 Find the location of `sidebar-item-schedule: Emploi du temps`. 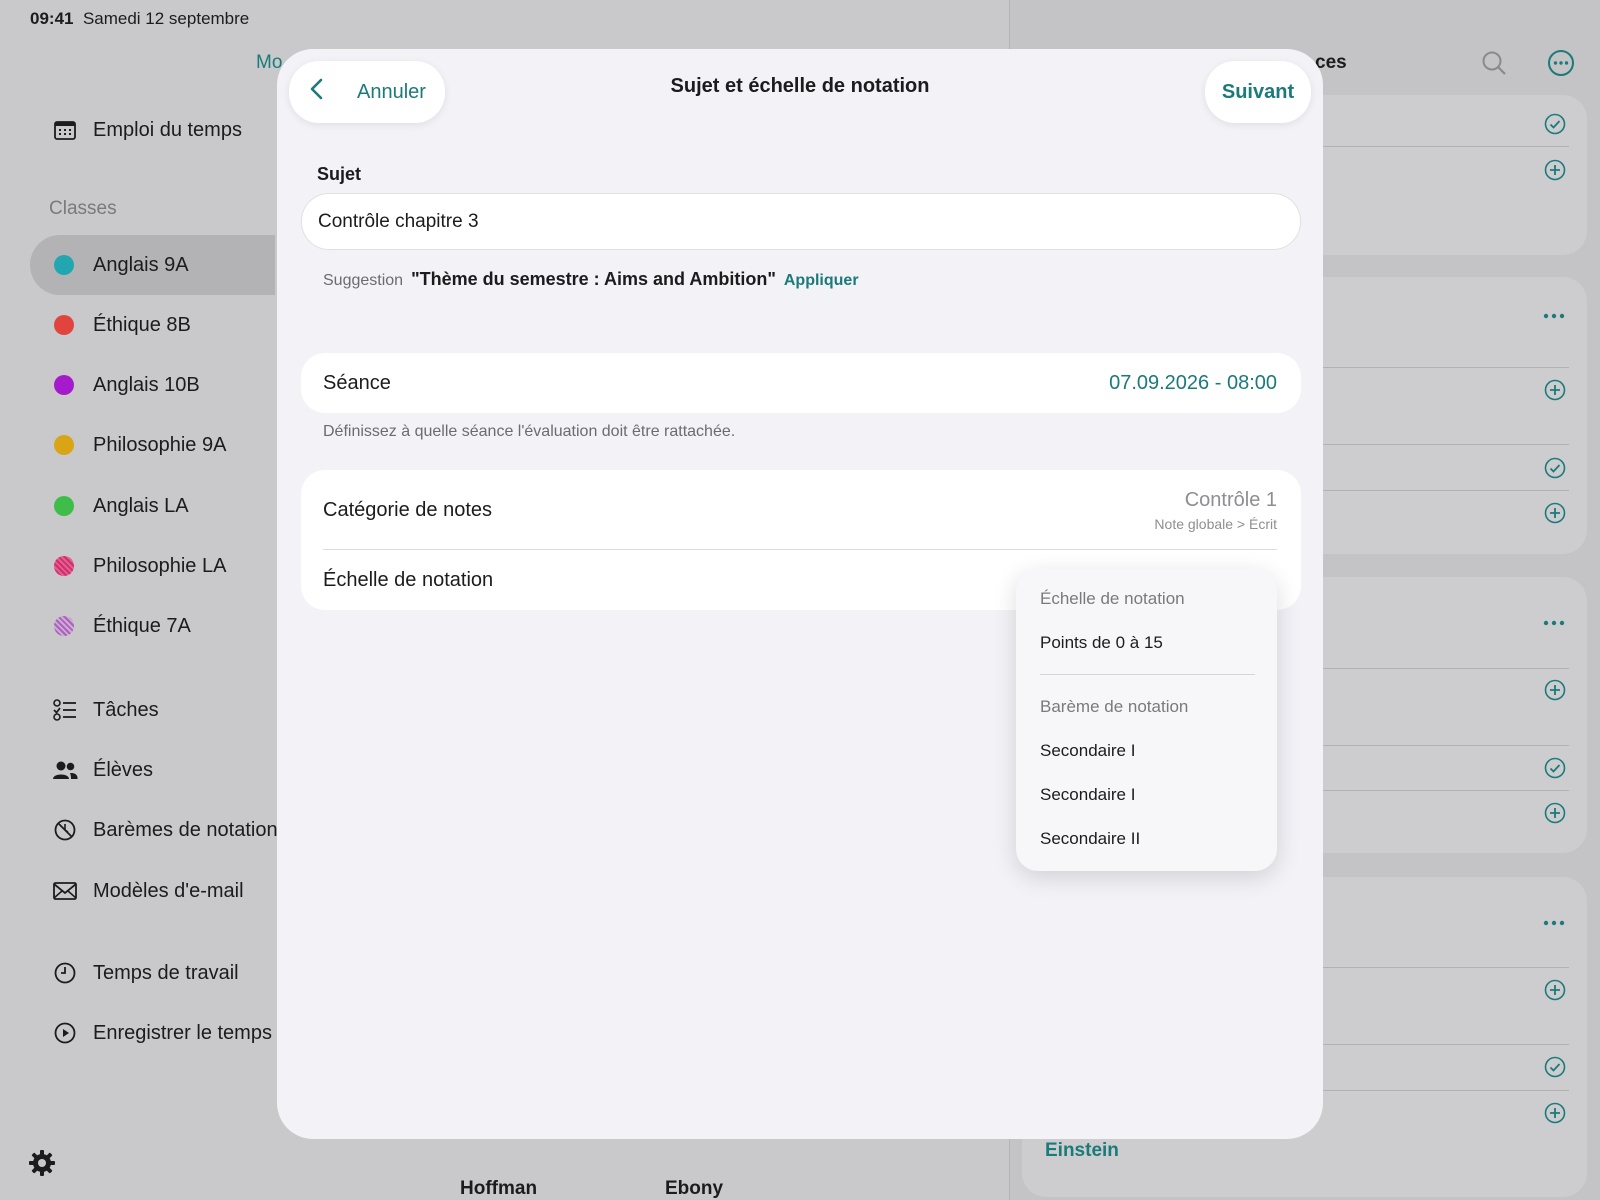

sidebar-item-schedule: Emploi du temps is located at coordinates (147, 130).